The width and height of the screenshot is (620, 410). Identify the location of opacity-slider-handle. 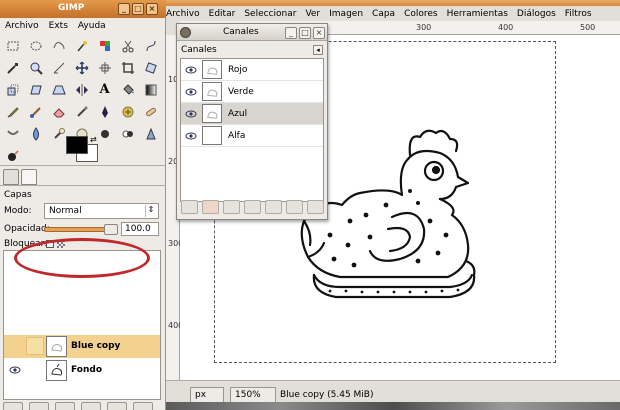
(111, 229).